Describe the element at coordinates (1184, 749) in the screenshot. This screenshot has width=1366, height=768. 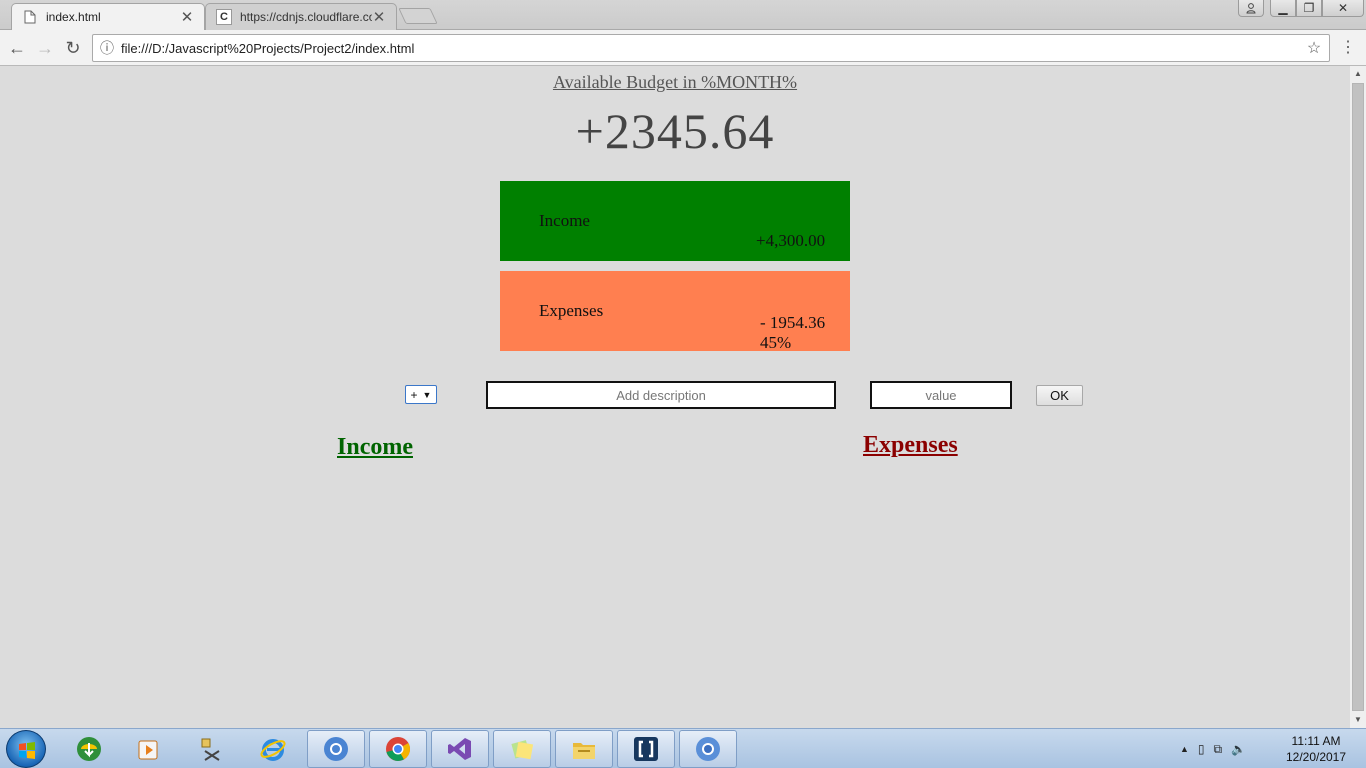
I see `show-hidden-icons-icon: ▲` at that location.